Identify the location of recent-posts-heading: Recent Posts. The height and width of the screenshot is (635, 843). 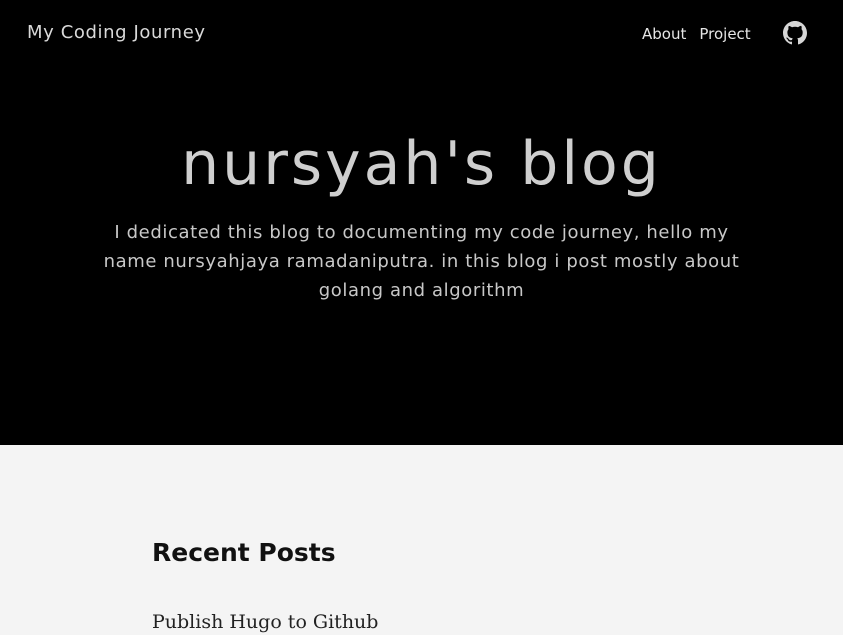
(244, 552).